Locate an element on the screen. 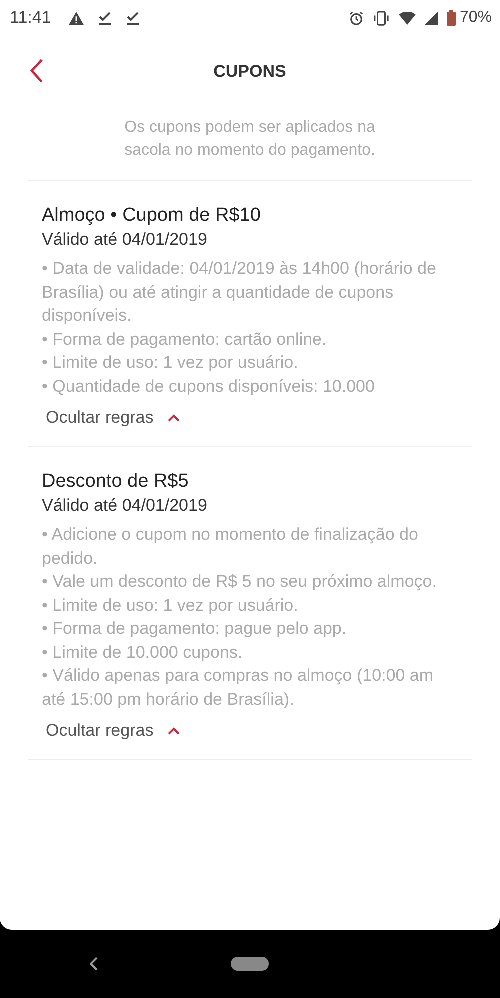 This screenshot has width=500, height=998. battery-percent: 70% is located at coordinates (476, 18).